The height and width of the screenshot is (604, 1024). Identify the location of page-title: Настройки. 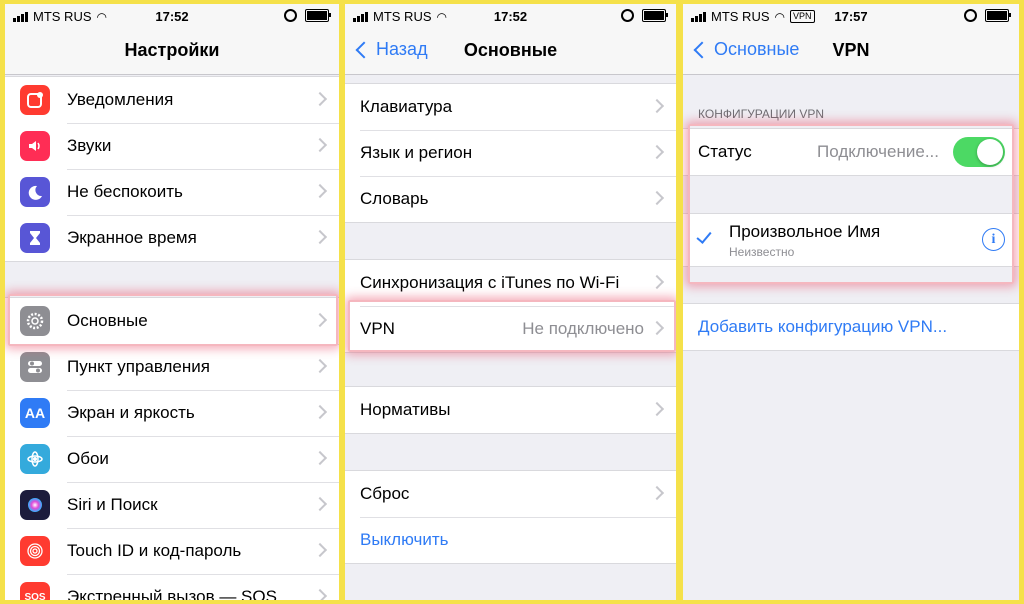
(172, 50).